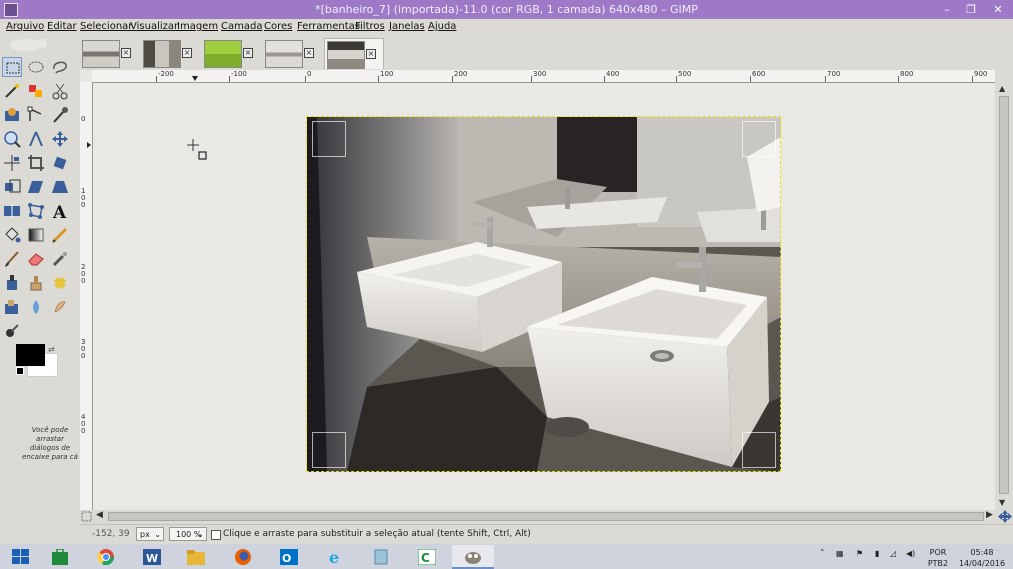  What do you see at coordinates (336, 557) in the screenshot?
I see `taskbar-ie: e` at bounding box center [336, 557].